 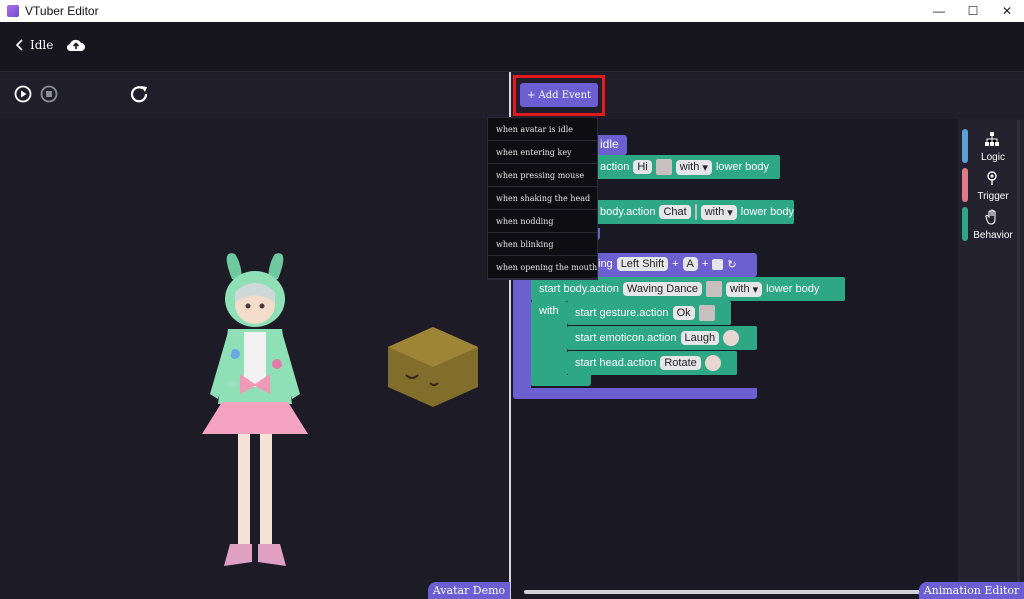 I want to click on window-title-bar: VTuber Editor — ☐ ✕, so click(x=512, y=11).